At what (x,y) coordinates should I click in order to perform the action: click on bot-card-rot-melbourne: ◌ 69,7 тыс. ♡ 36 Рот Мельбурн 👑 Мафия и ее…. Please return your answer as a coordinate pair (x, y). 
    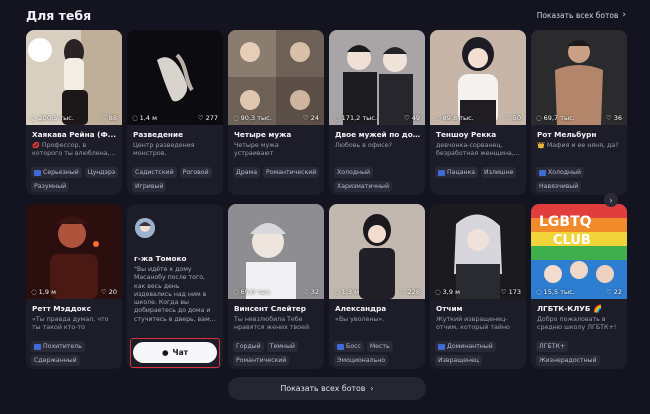
    Looking at the image, I should click on (579, 112).